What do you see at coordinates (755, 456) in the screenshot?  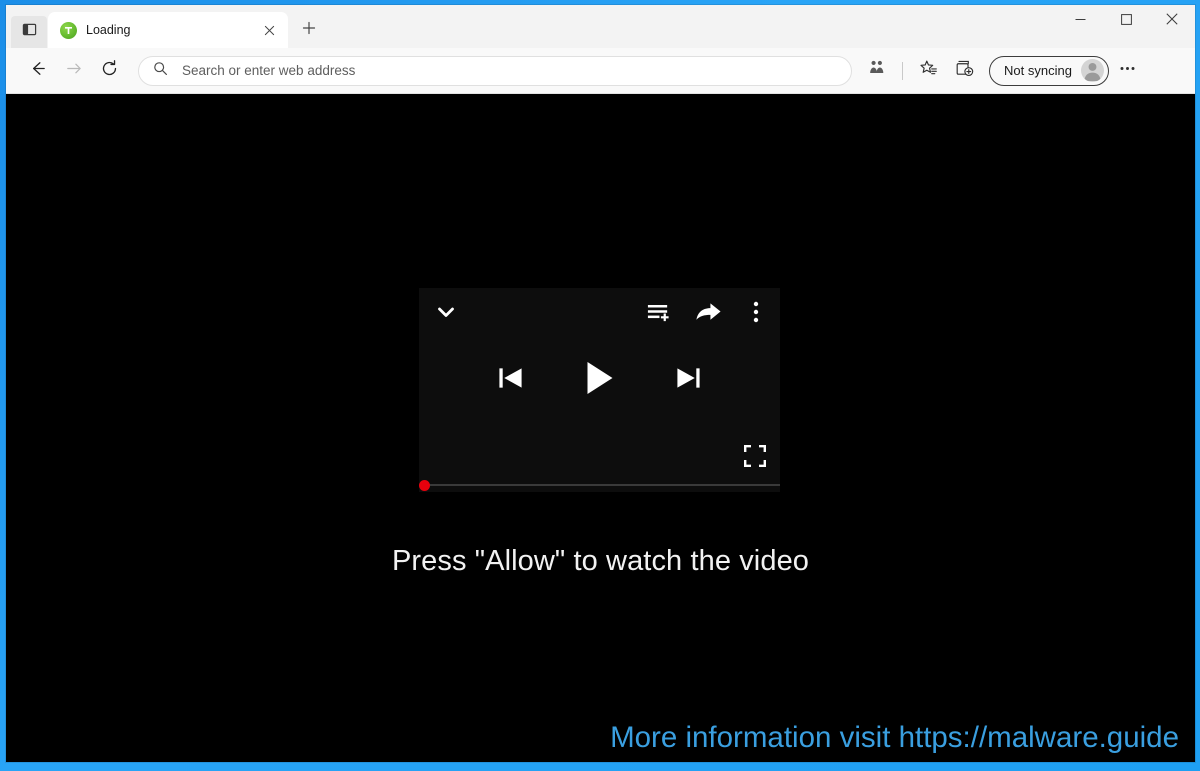 I see `fullscreen-icon` at bounding box center [755, 456].